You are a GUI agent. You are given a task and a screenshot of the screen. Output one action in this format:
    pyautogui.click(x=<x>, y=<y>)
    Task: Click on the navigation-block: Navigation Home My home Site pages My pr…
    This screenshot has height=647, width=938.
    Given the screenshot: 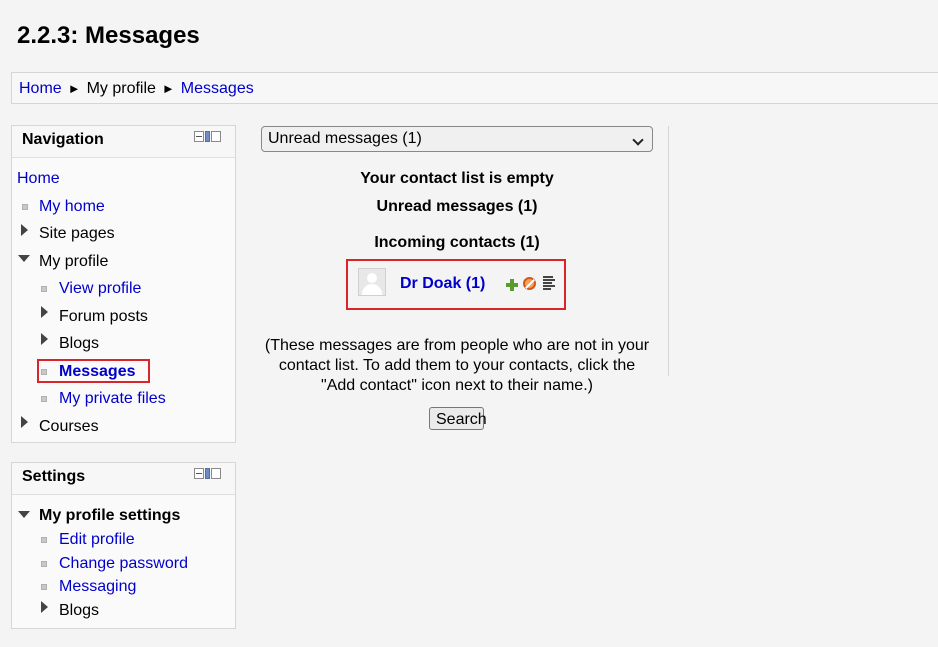 What is the action you would take?
    pyautogui.click(x=123, y=284)
    